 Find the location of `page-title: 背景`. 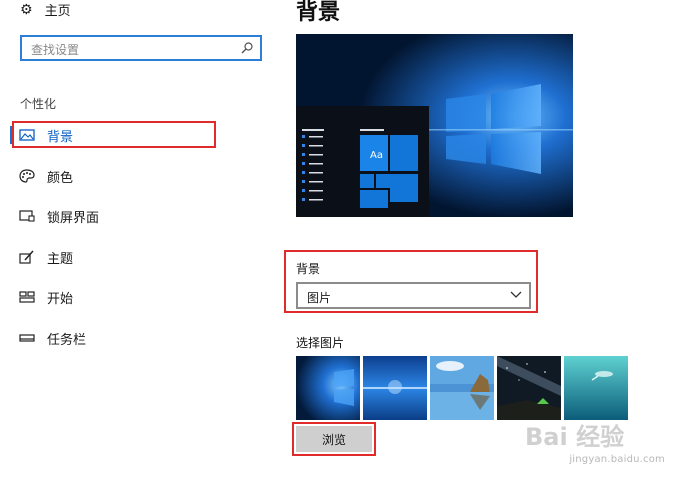

page-title: 背景 is located at coordinates (318, 12).